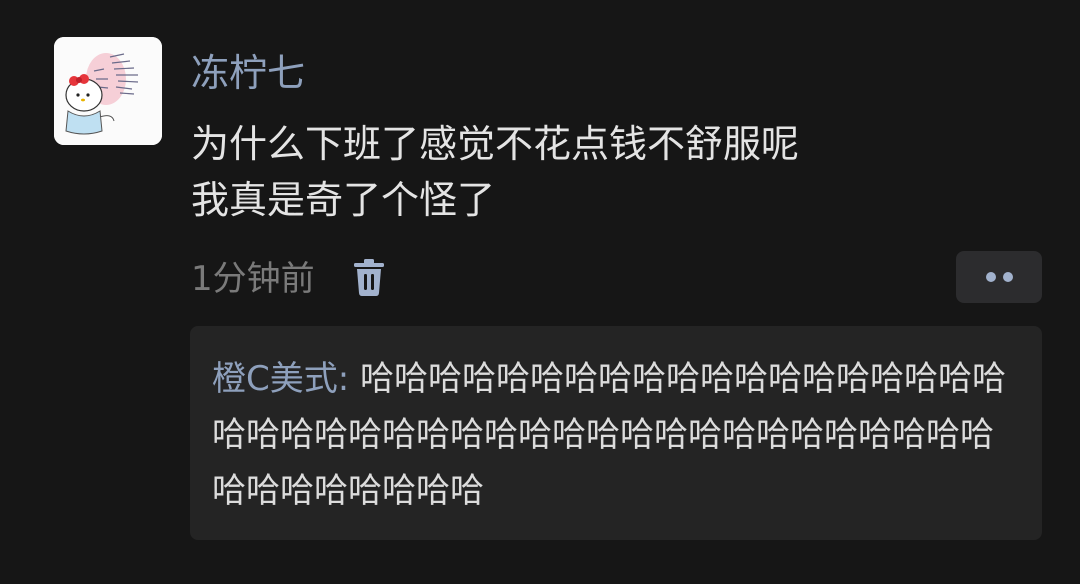 The width and height of the screenshot is (1080, 584). Describe the element at coordinates (343, 200) in the screenshot. I see `post-content-line: 我真是奇了个怪了` at that location.